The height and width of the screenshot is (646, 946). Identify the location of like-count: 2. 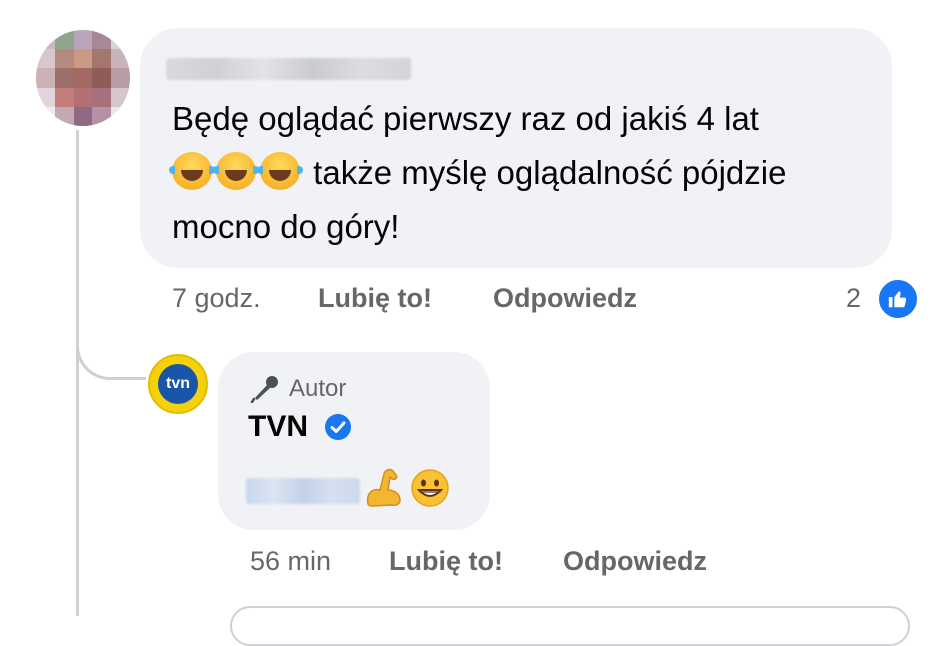
(853, 298).